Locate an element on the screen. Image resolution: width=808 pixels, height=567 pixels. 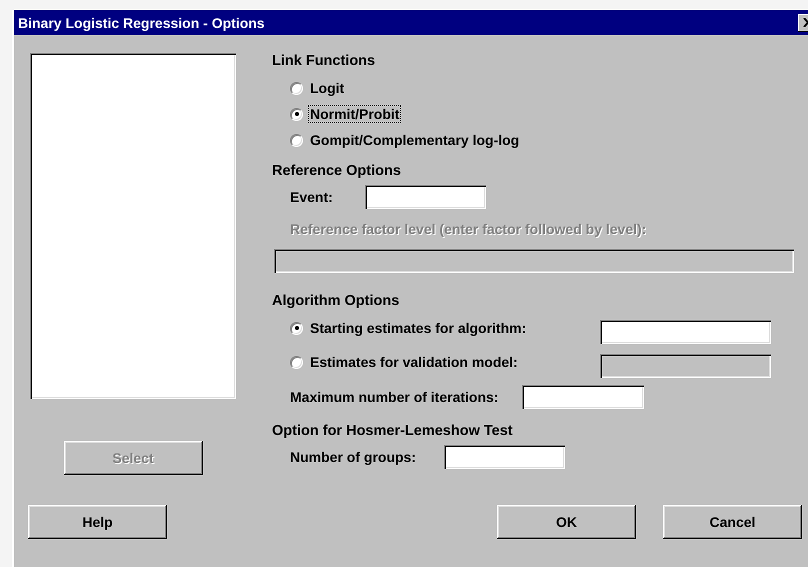
dialog-button: Cancel is located at coordinates (732, 522).